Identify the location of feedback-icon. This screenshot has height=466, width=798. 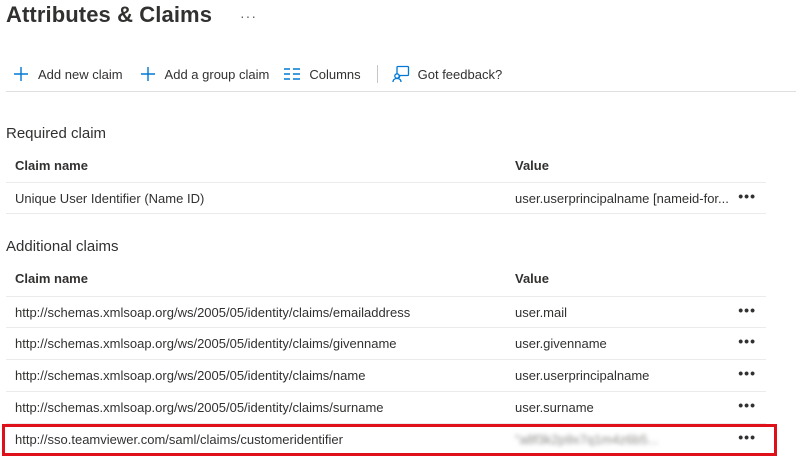
(400, 74).